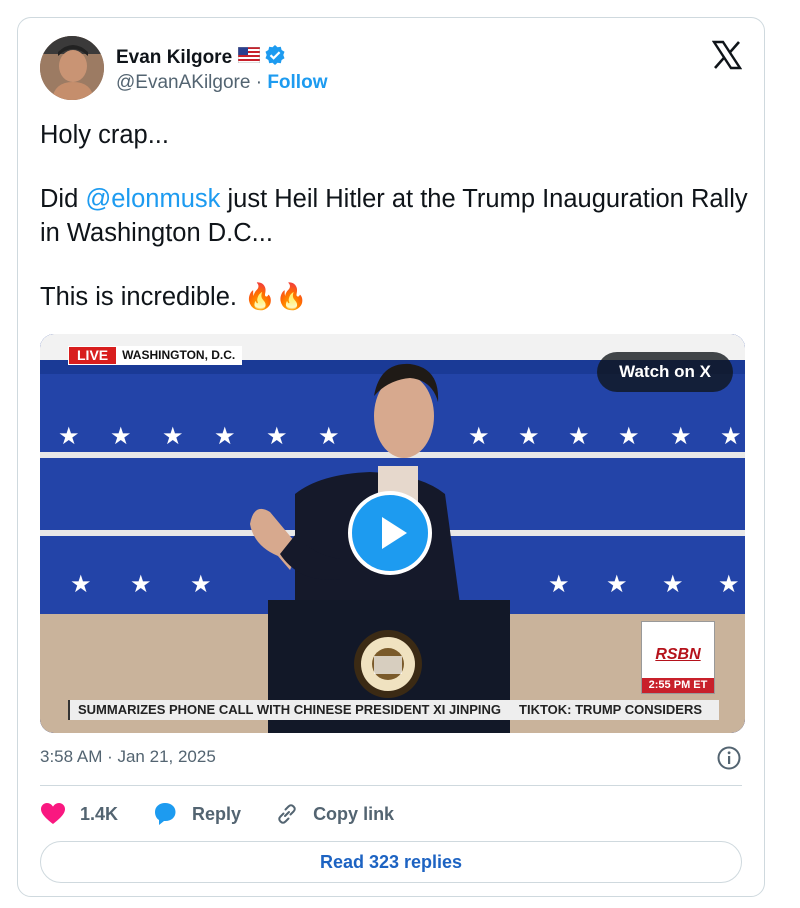  Describe the element at coordinates (354, 813) in the screenshot. I see `copy-link-label: Copy link` at that location.